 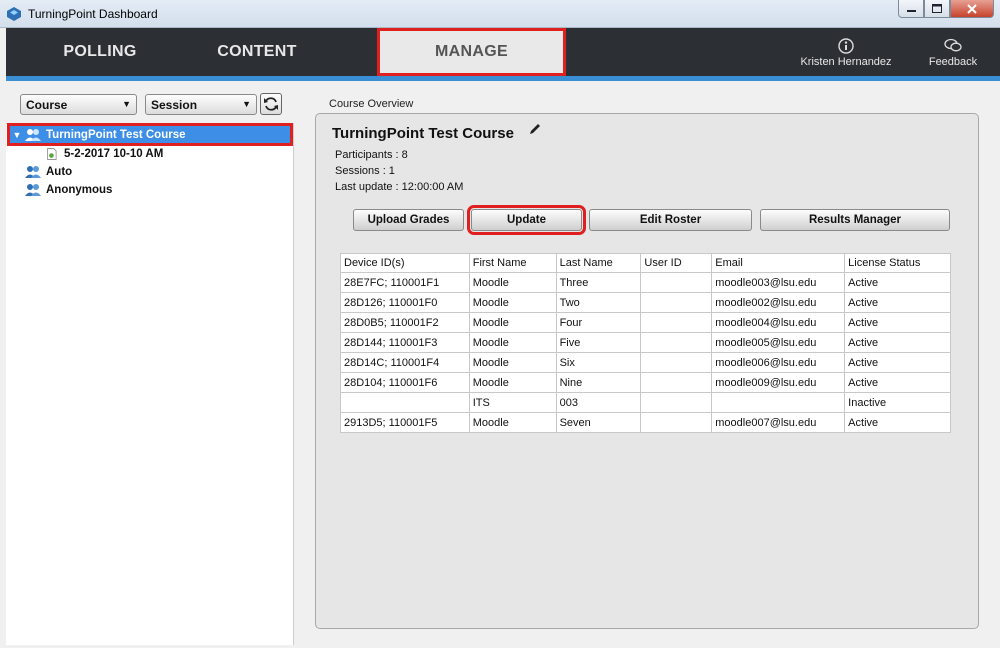 I want to click on refresh-icon, so click(x=271, y=104).